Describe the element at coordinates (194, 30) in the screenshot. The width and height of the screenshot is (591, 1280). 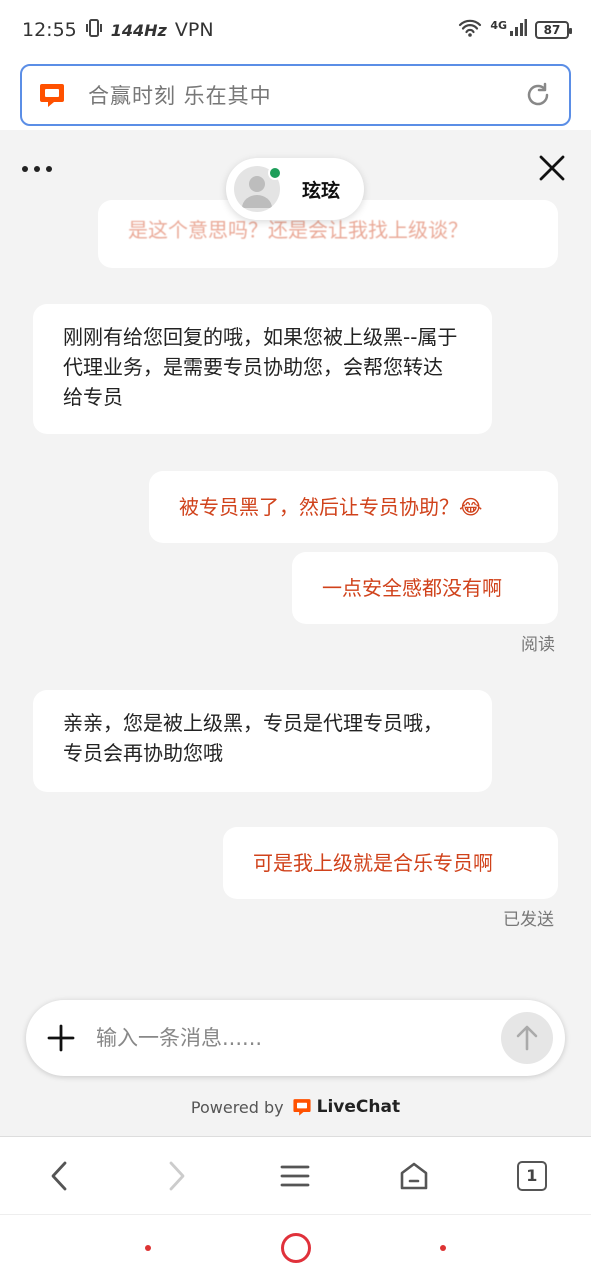
I see `vpn-label: VPN` at that location.